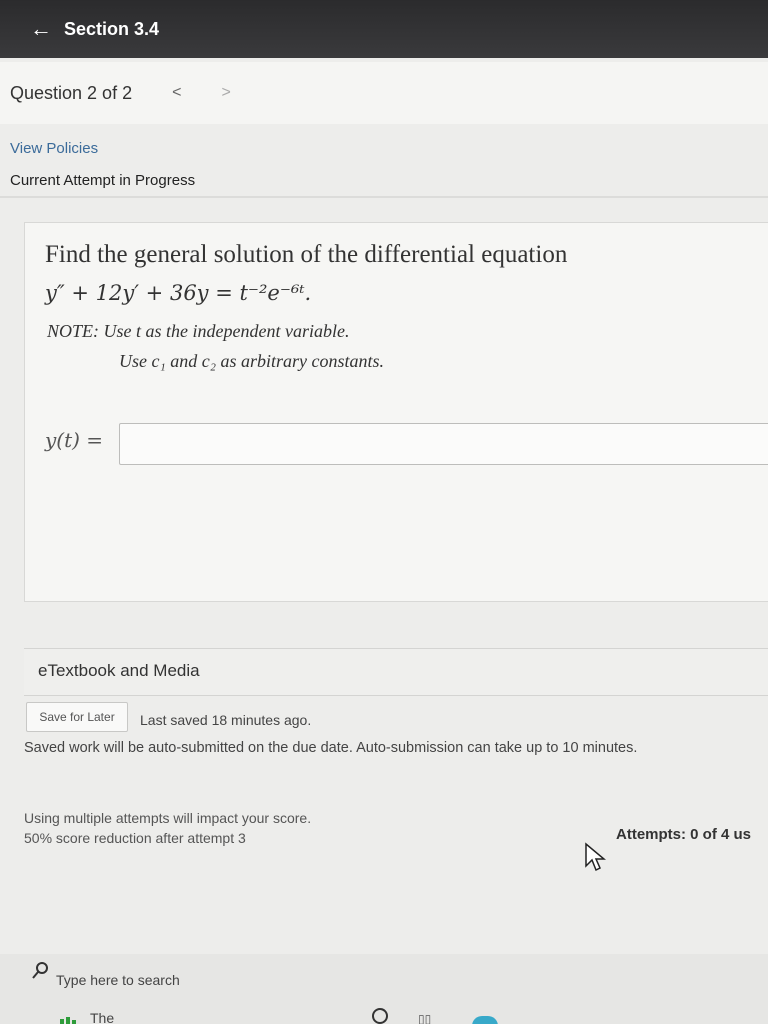 Image resolution: width=768 pixels, height=1024 pixels. I want to click on divider, so click(384, 197).